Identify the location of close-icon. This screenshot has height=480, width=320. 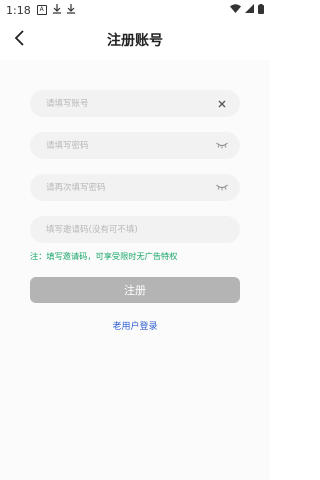
(222, 104).